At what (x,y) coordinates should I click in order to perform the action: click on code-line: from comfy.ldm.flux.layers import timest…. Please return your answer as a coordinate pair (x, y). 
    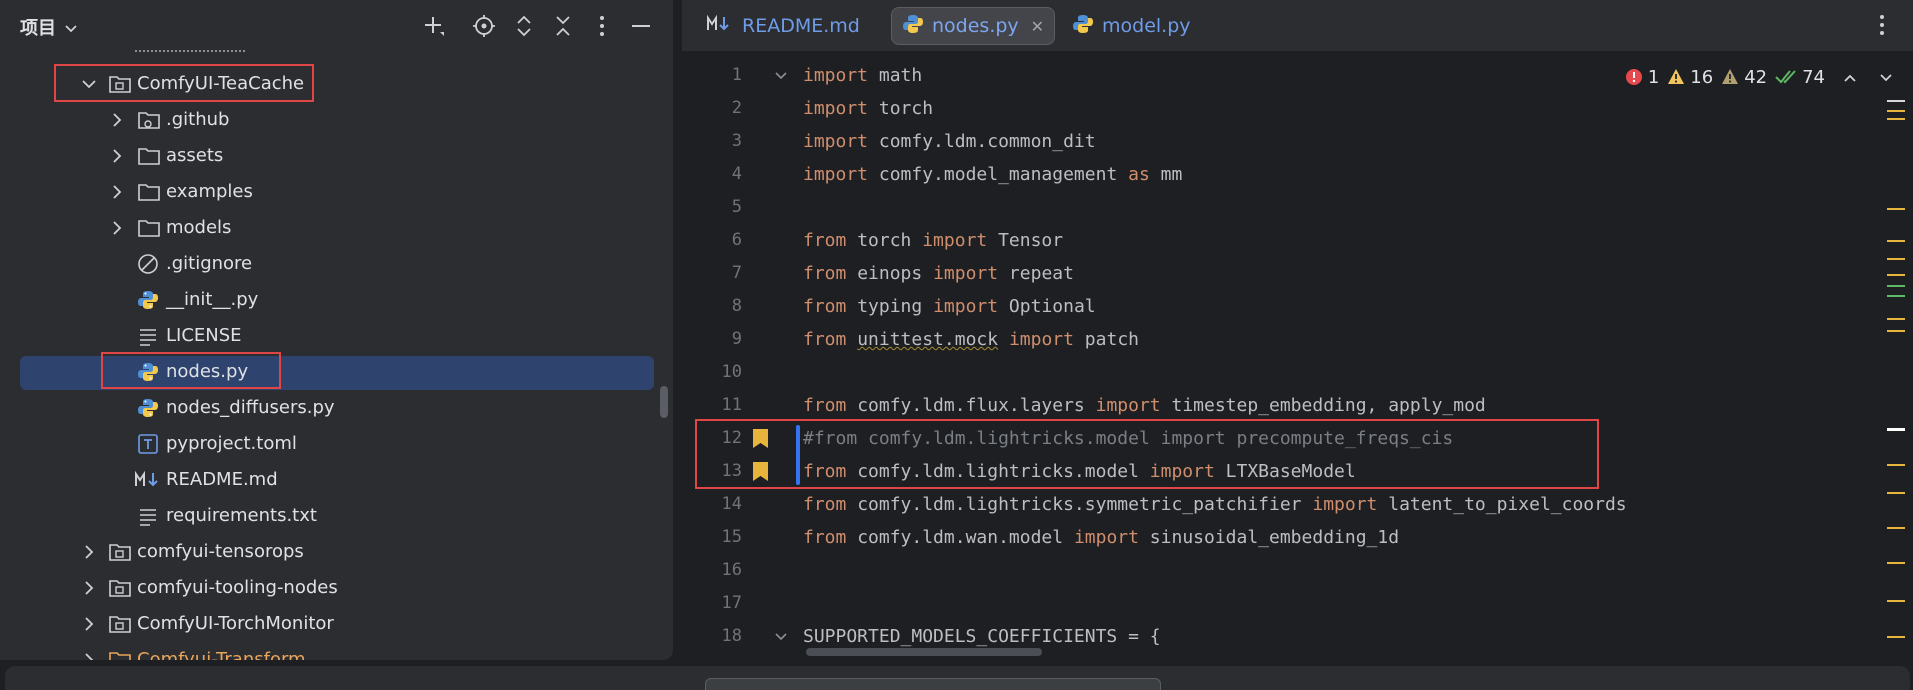
    Looking at the image, I should click on (1144, 405).